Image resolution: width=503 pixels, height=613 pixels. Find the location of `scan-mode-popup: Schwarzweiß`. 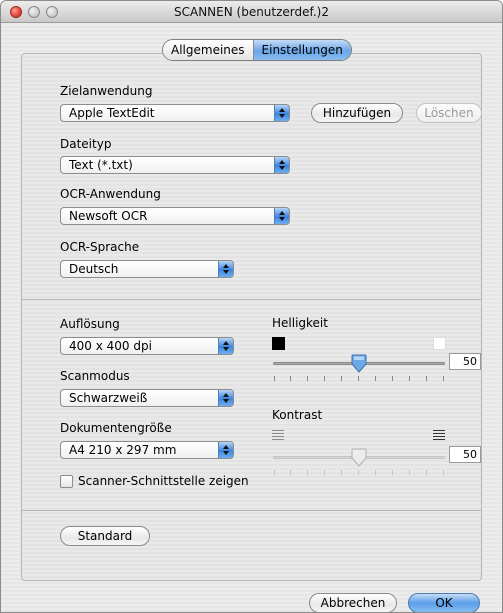

scan-mode-popup: Schwarzweiß is located at coordinates (147, 398).